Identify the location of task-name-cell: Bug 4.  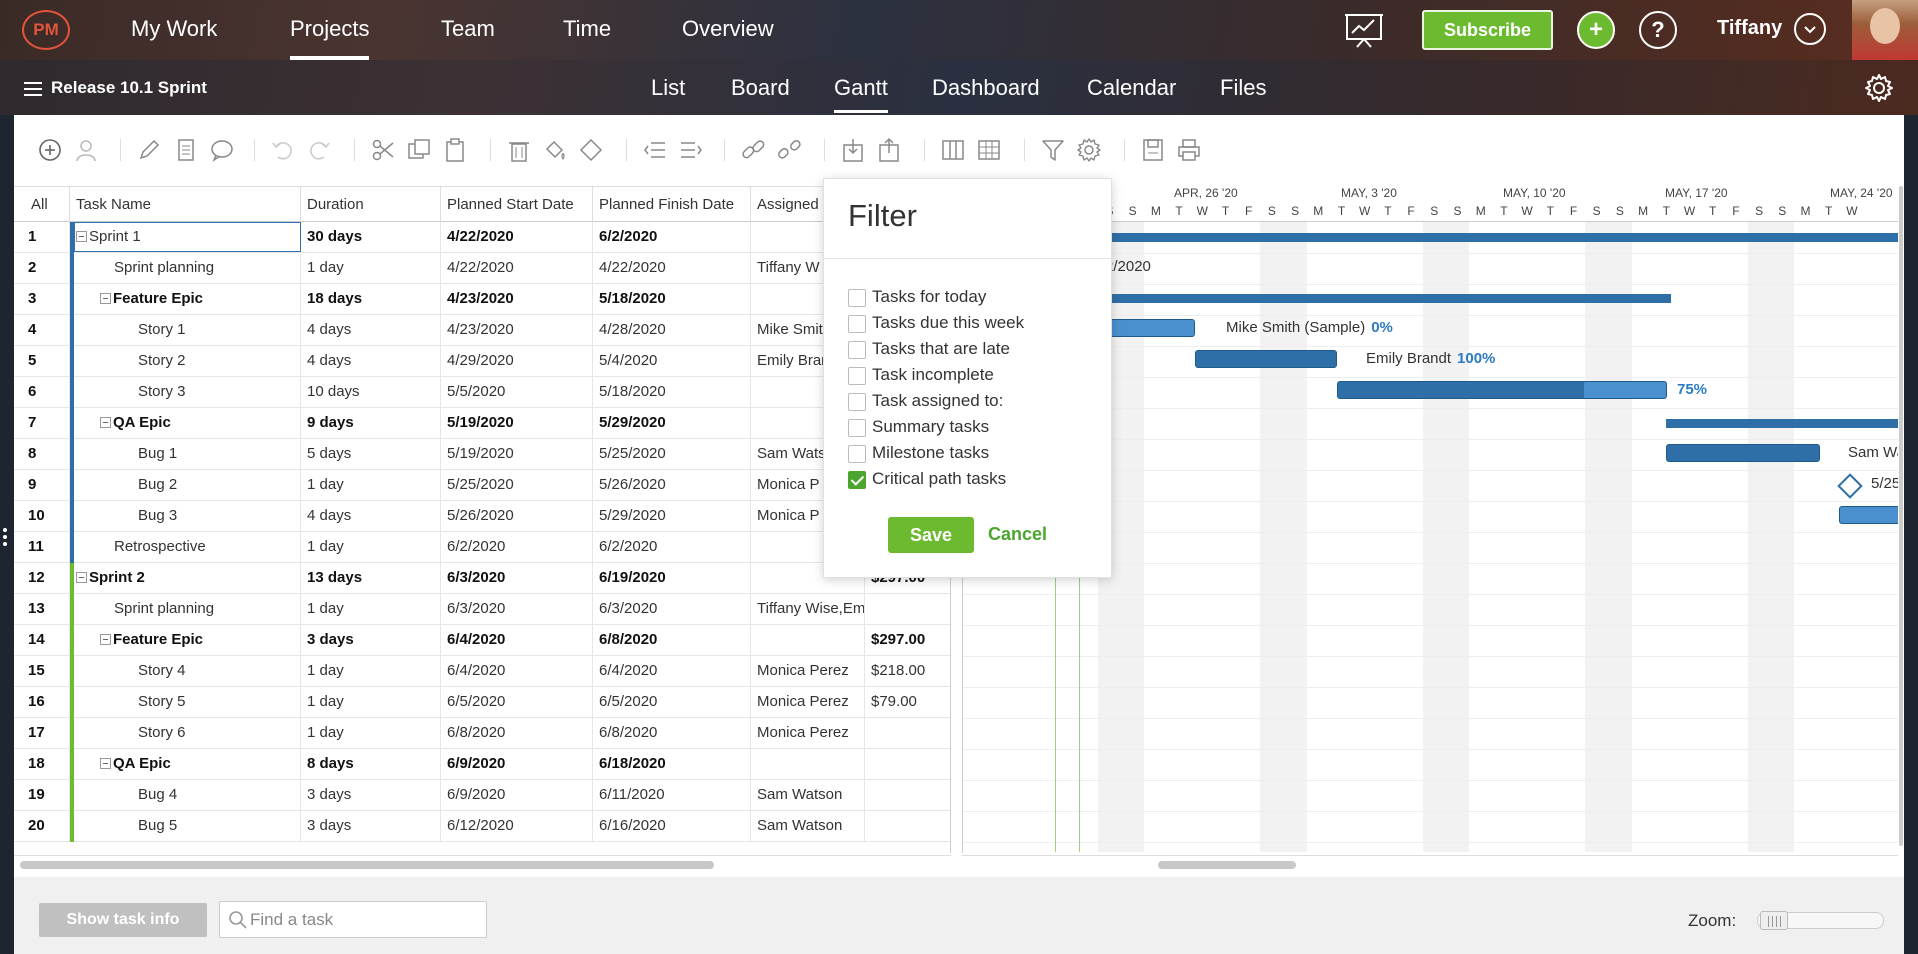
(187, 795).